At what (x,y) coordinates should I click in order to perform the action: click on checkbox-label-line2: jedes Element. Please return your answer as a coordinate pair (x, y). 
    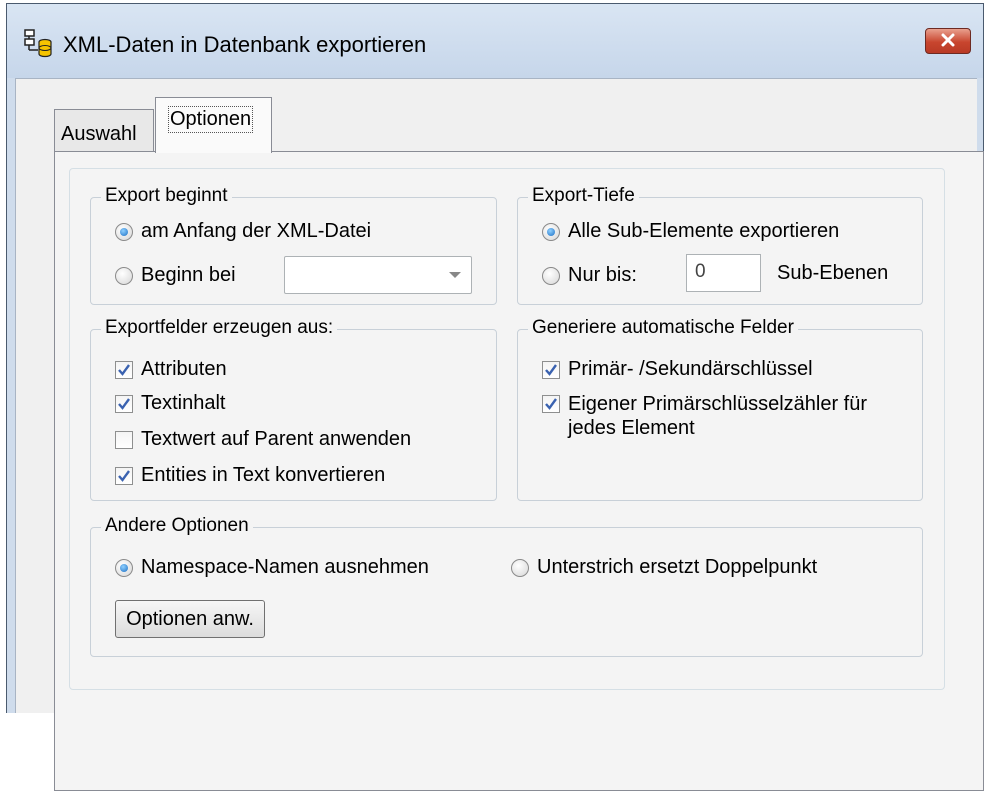
    Looking at the image, I should click on (631, 428).